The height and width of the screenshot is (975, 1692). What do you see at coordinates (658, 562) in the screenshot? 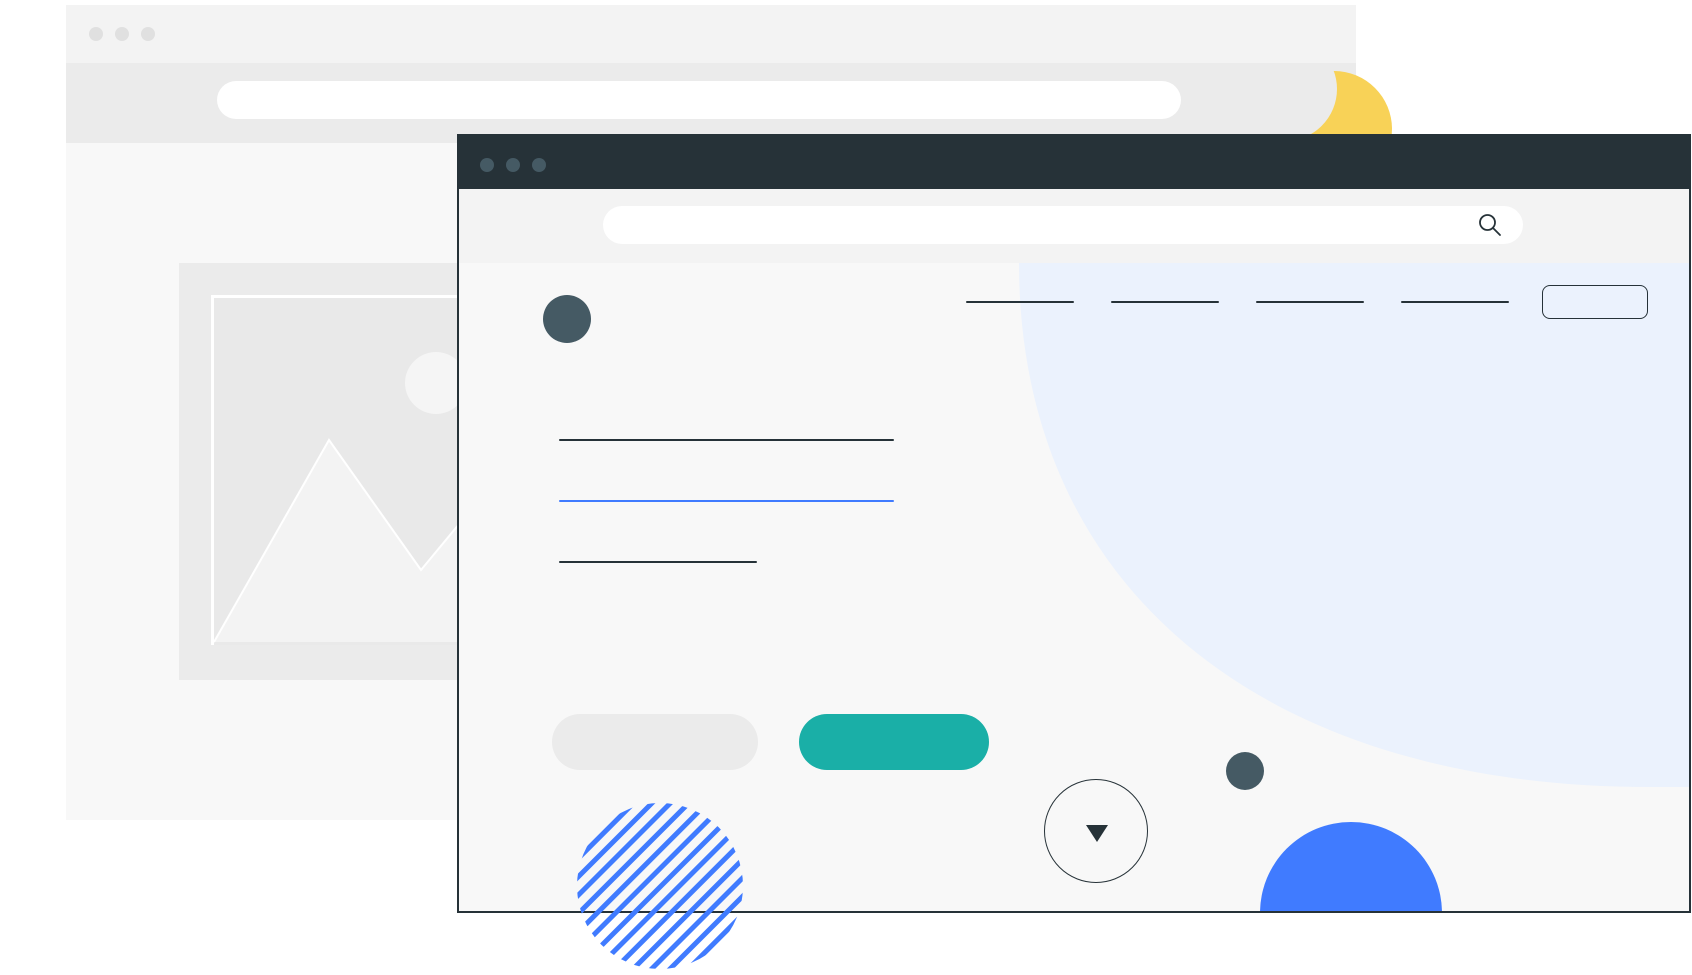
I see `hero-text-line` at bounding box center [658, 562].